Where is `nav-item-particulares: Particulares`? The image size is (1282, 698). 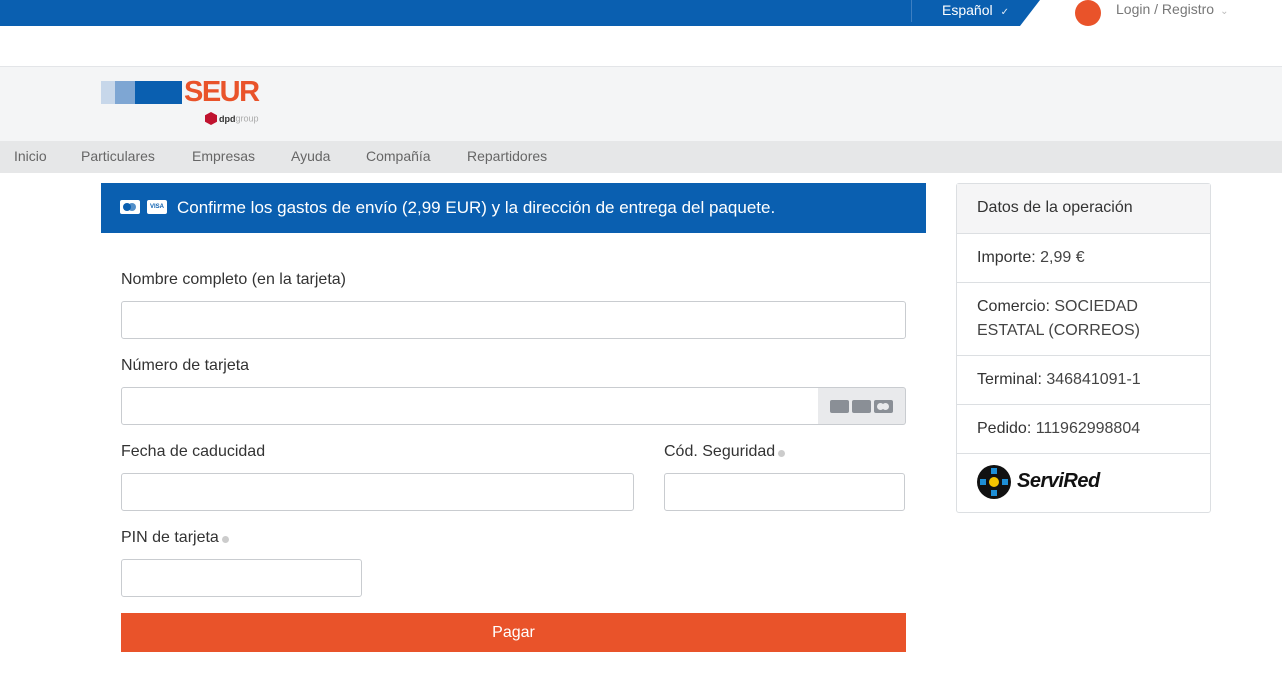 nav-item-particulares: Particulares is located at coordinates (118, 156).